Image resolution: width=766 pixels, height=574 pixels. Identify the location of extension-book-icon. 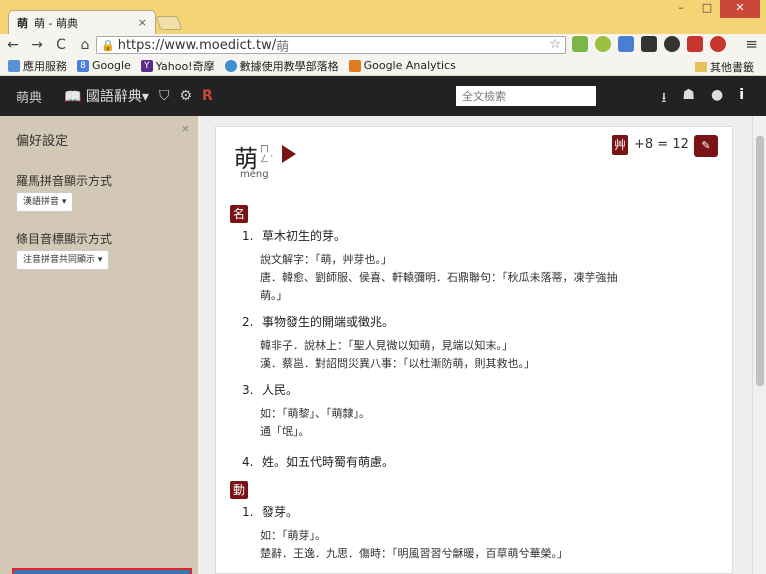
(695, 44).